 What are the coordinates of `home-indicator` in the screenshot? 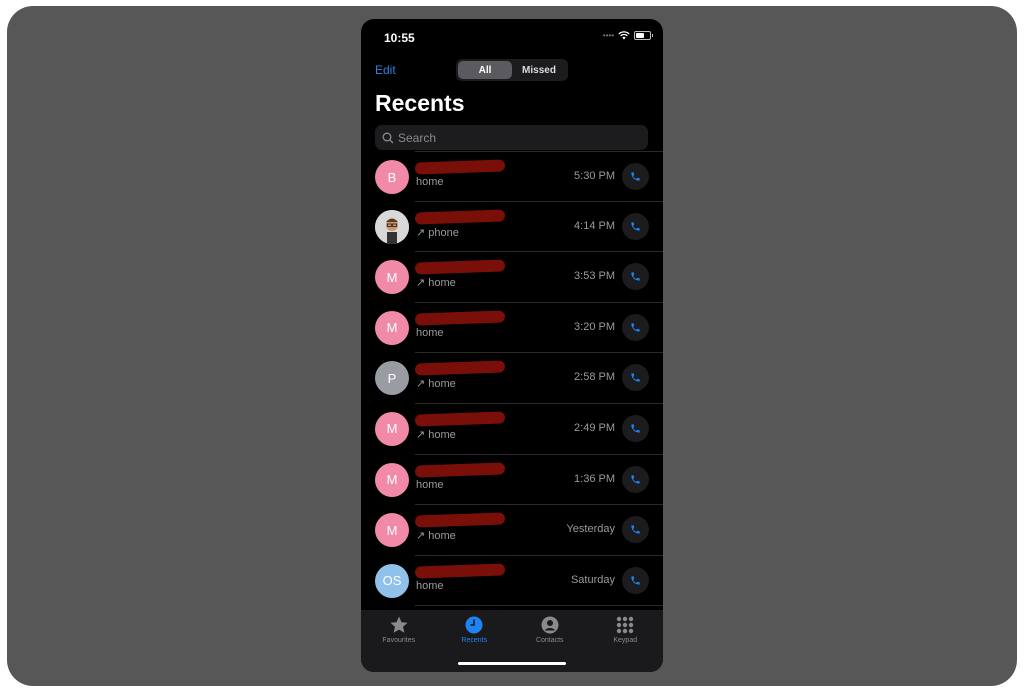 It's located at (512, 663).